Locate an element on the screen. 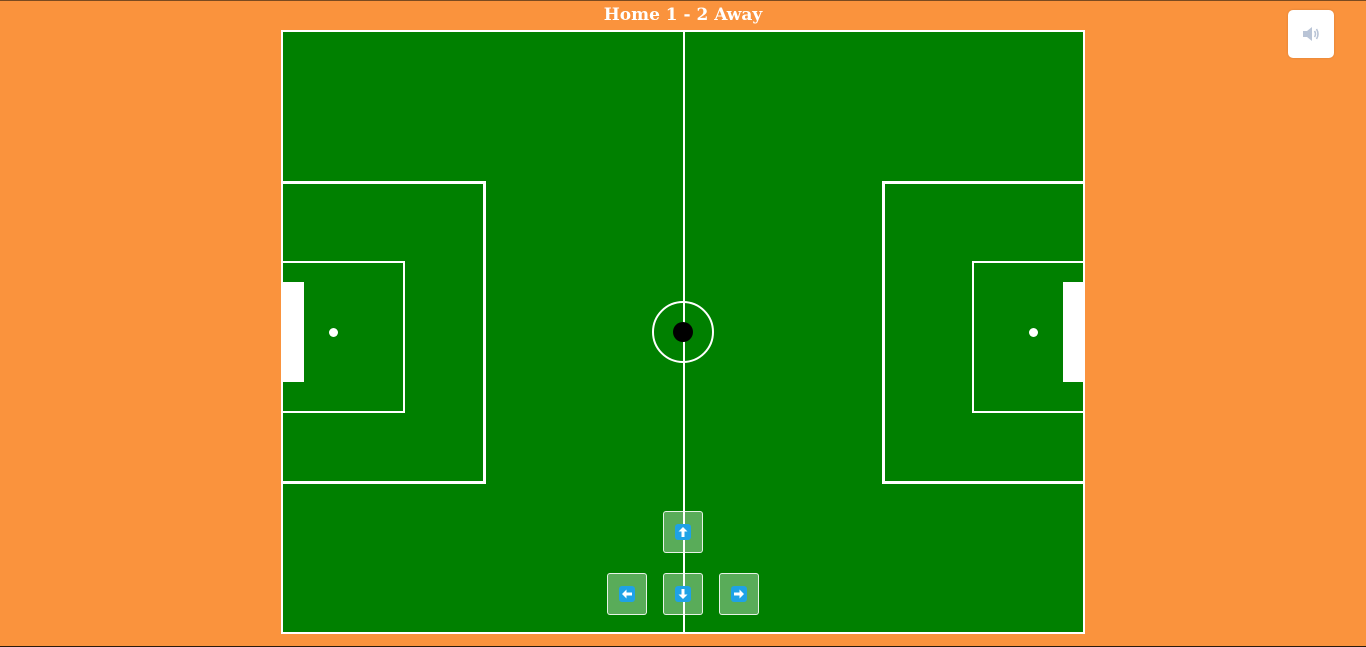 Image resolution: width=1366 pixels, height=647 pixels. move-left-button is located at coordinates (627, 594).